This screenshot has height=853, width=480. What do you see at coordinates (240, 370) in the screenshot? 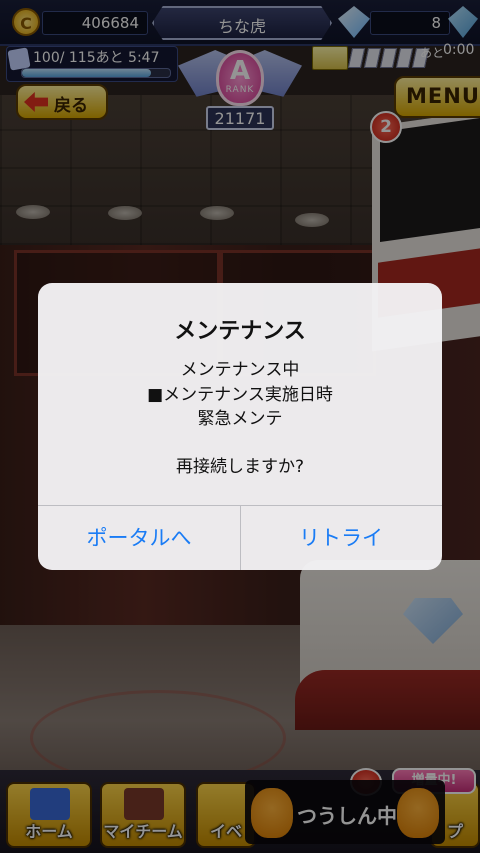
I see `alert-message-line: メンテナンス中` at bounding box center [240, 370].